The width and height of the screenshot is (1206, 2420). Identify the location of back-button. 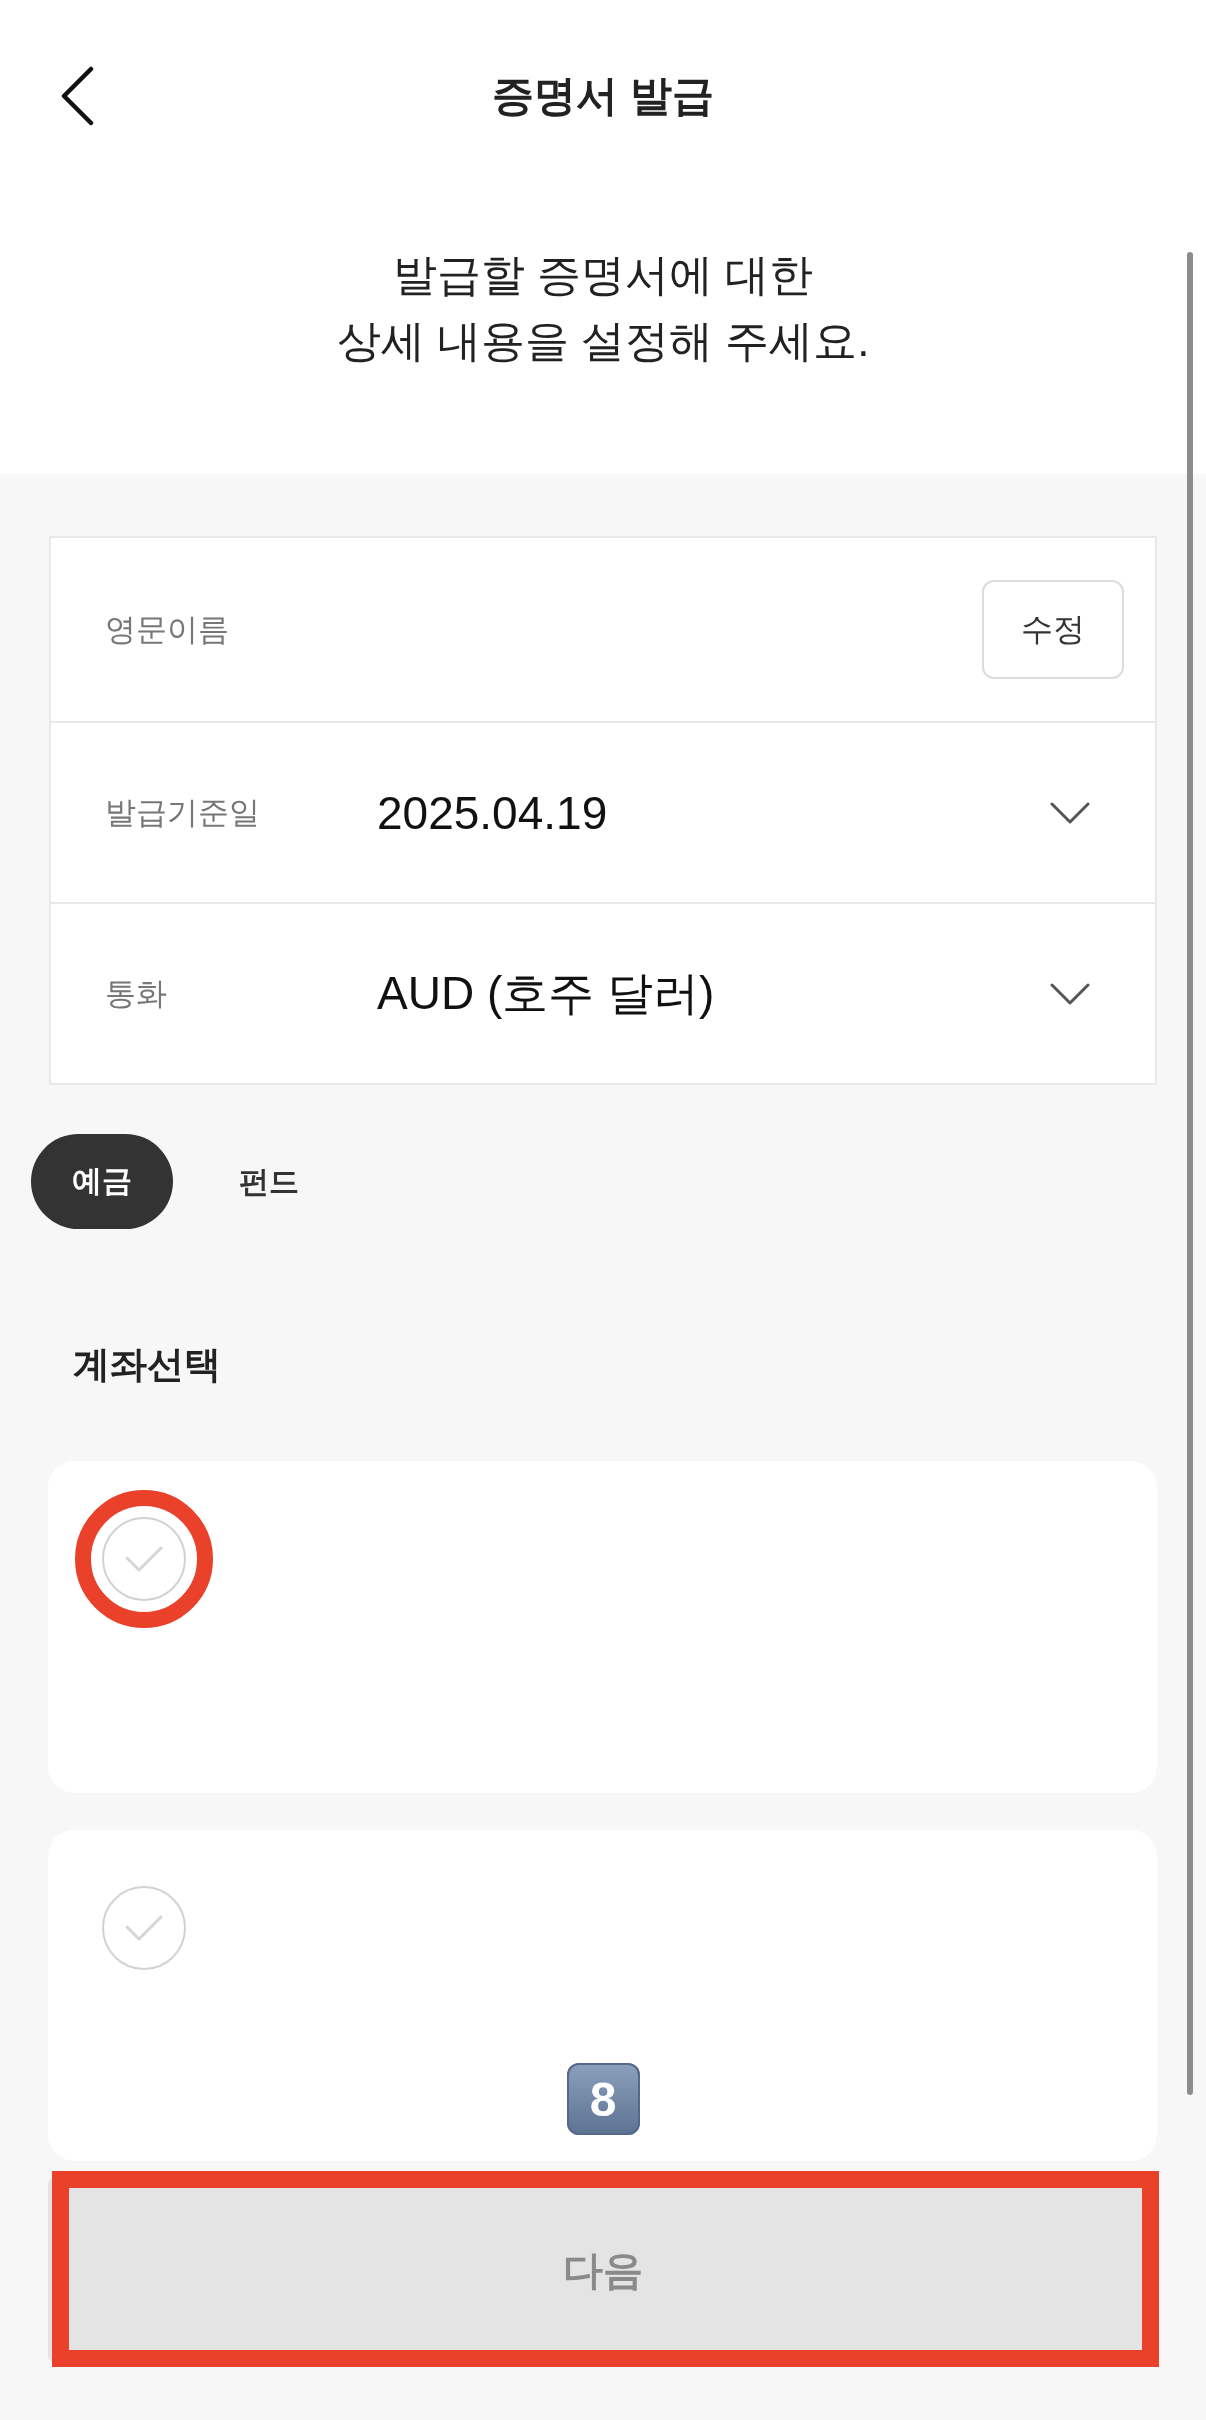
(77, 96).